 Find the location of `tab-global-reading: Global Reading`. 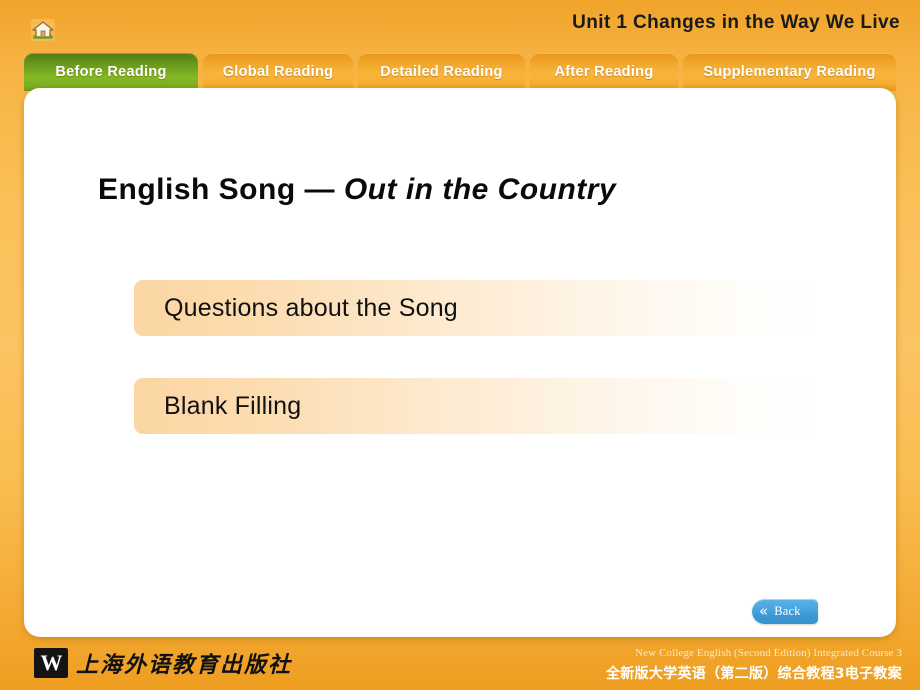

tab-global-reading: Global Reading is located at coordinates (278, 72).